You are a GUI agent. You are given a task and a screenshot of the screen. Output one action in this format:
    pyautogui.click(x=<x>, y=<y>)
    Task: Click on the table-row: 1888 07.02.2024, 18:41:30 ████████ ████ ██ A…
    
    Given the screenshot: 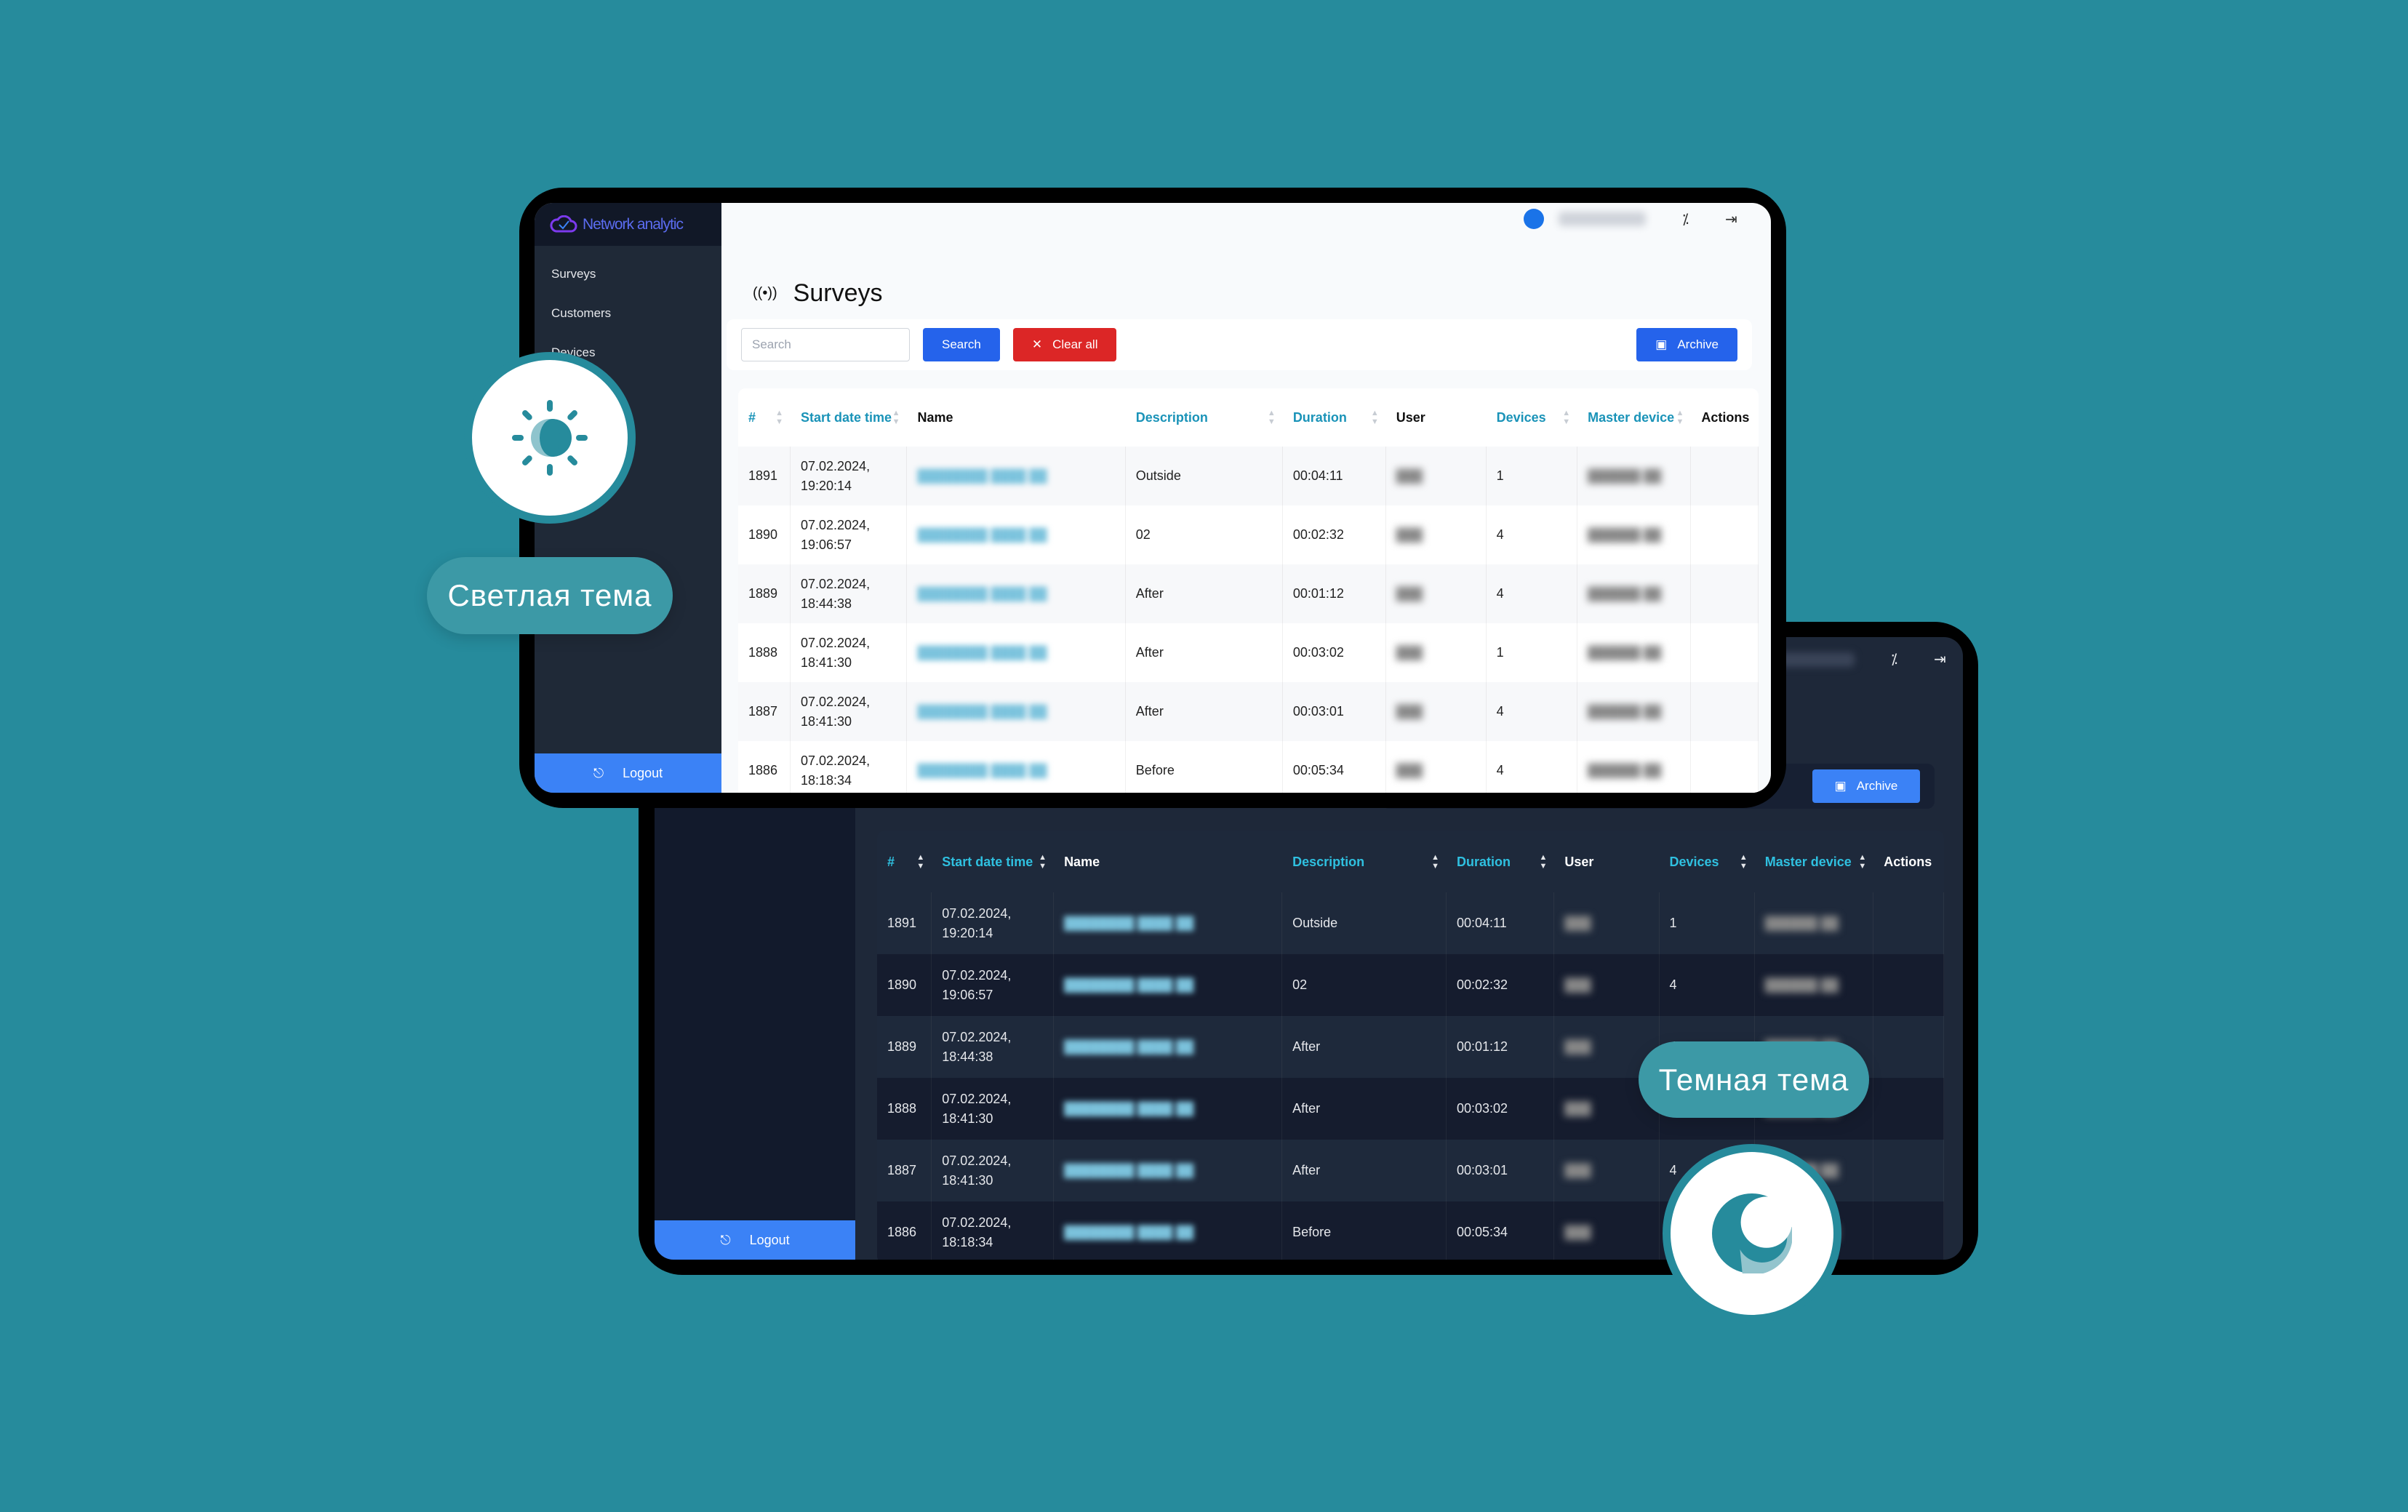 What is the action you would take?
    pyautogui.click(x=1248, y=652)
    